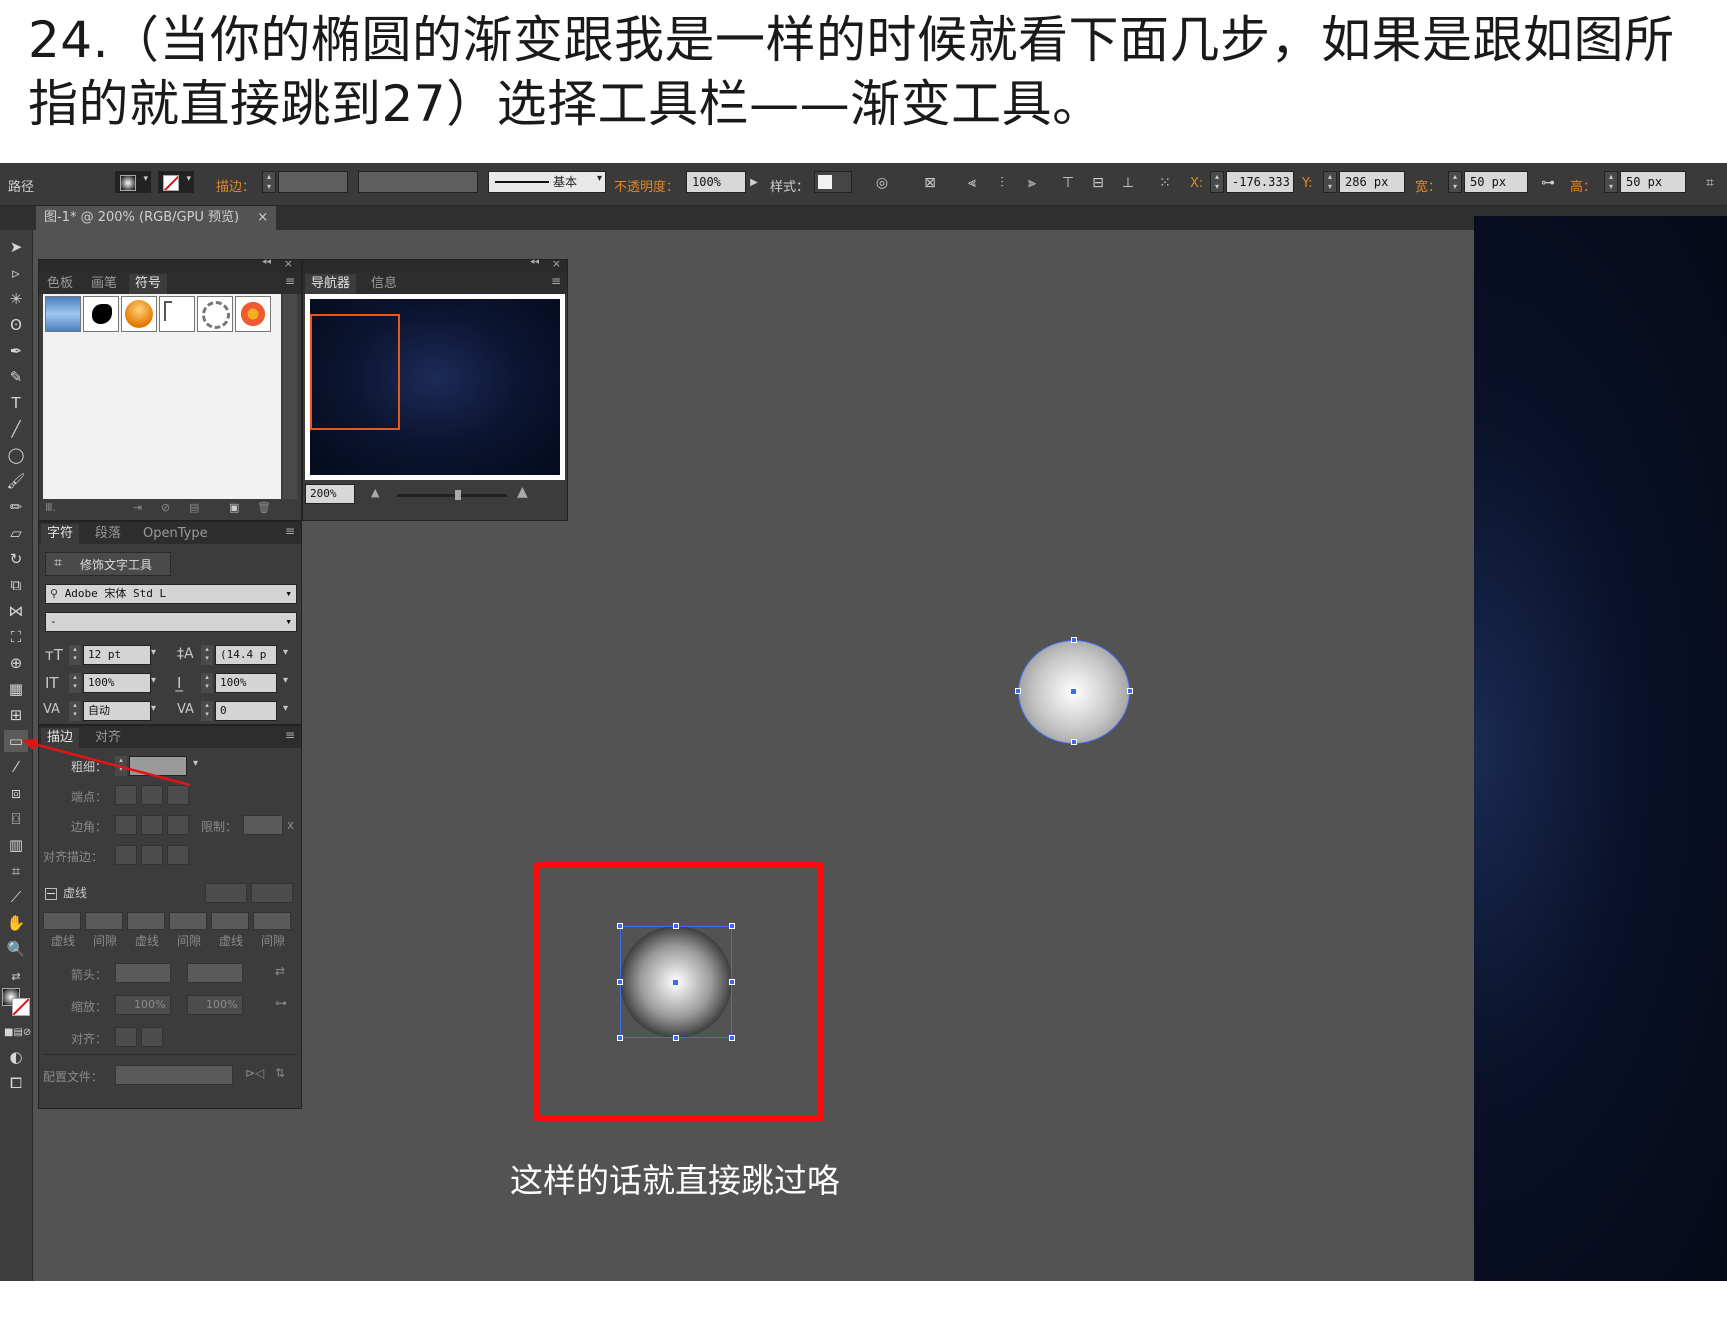 The width and height of the screenshot is (1727, 1327). What do you see at coordinates (215, 973) in the screenshot?
I see `end-arrowhead-select` at bounding box center [215, 973].